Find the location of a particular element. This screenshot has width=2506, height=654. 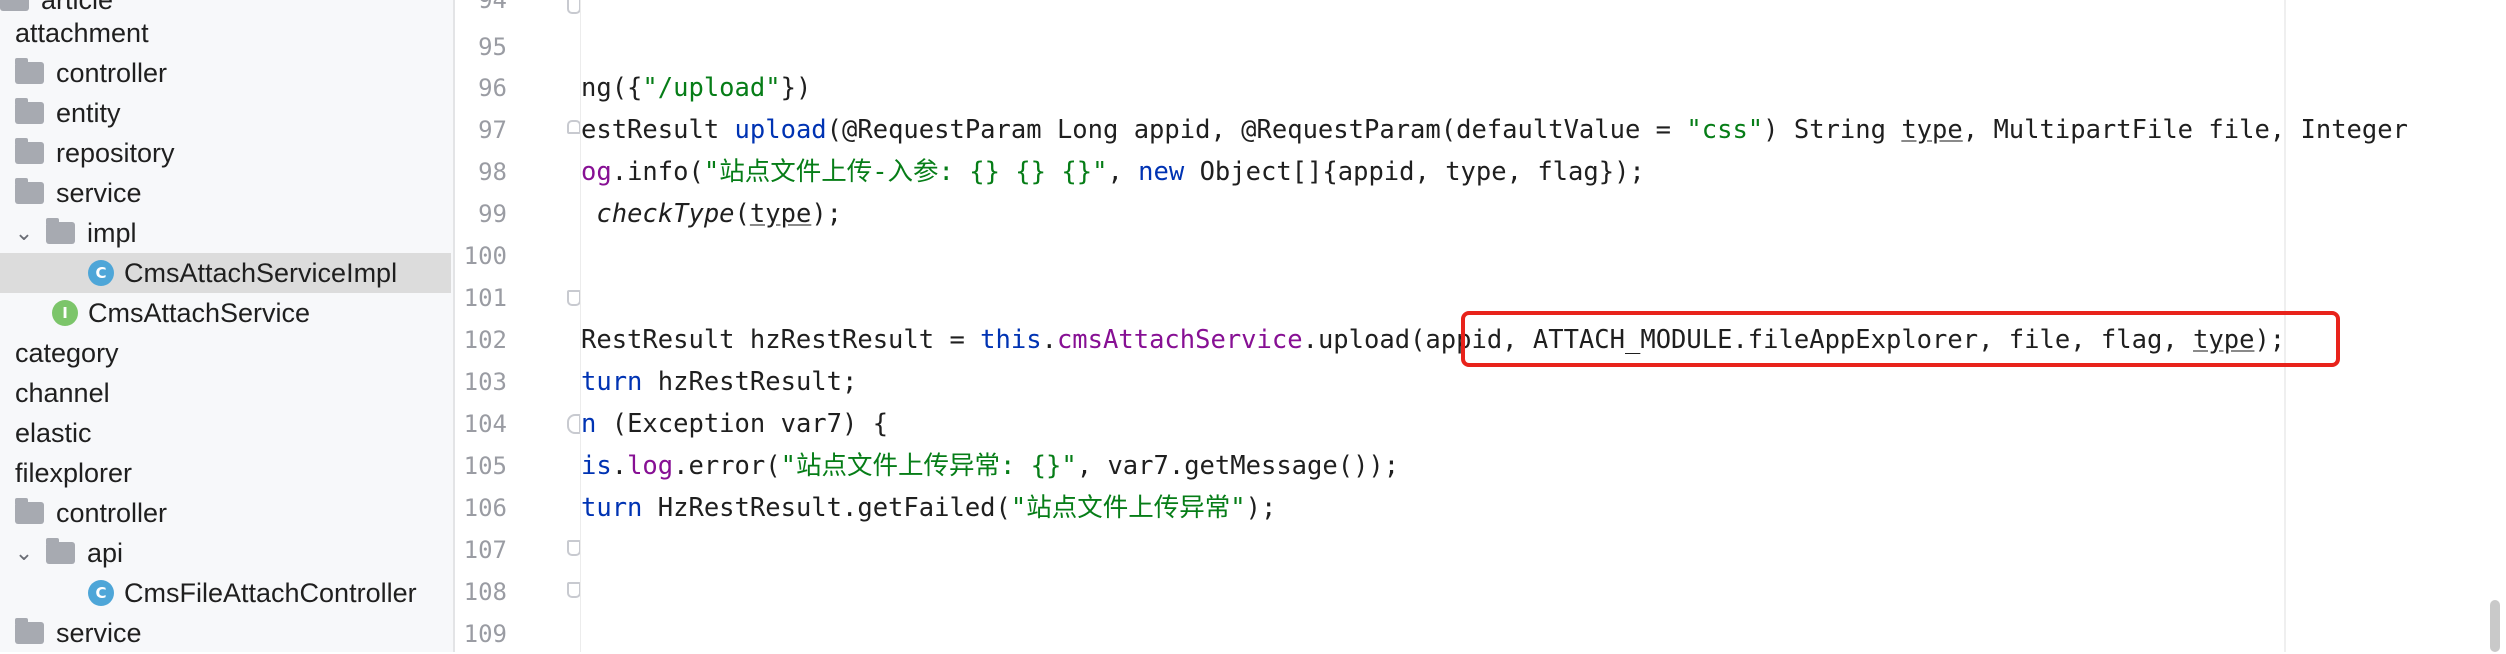

line-number: 106 is located at coordinates (485, 508).